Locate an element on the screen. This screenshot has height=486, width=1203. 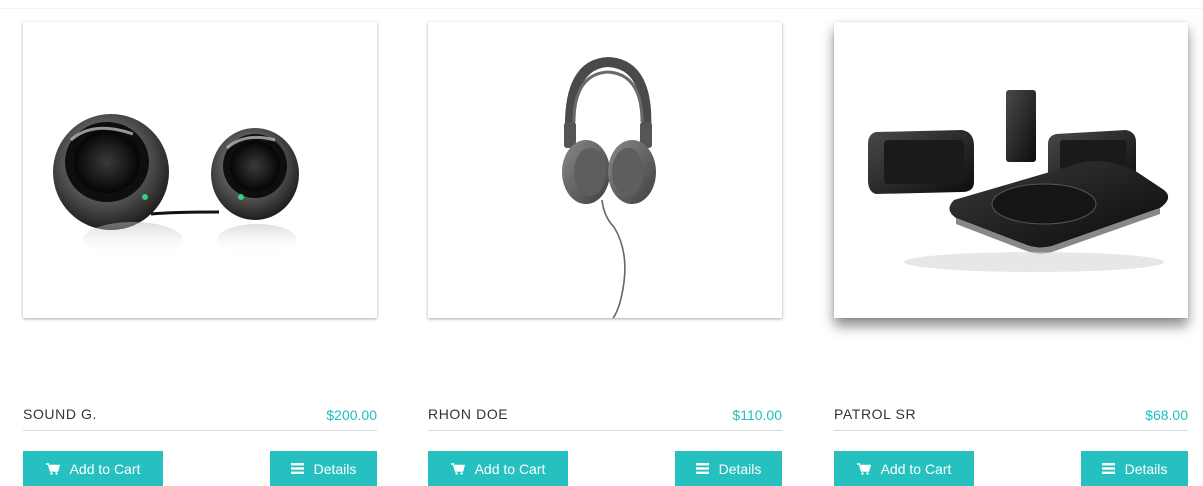
product-name: SOUND G. is located at coordinates (60, 414).